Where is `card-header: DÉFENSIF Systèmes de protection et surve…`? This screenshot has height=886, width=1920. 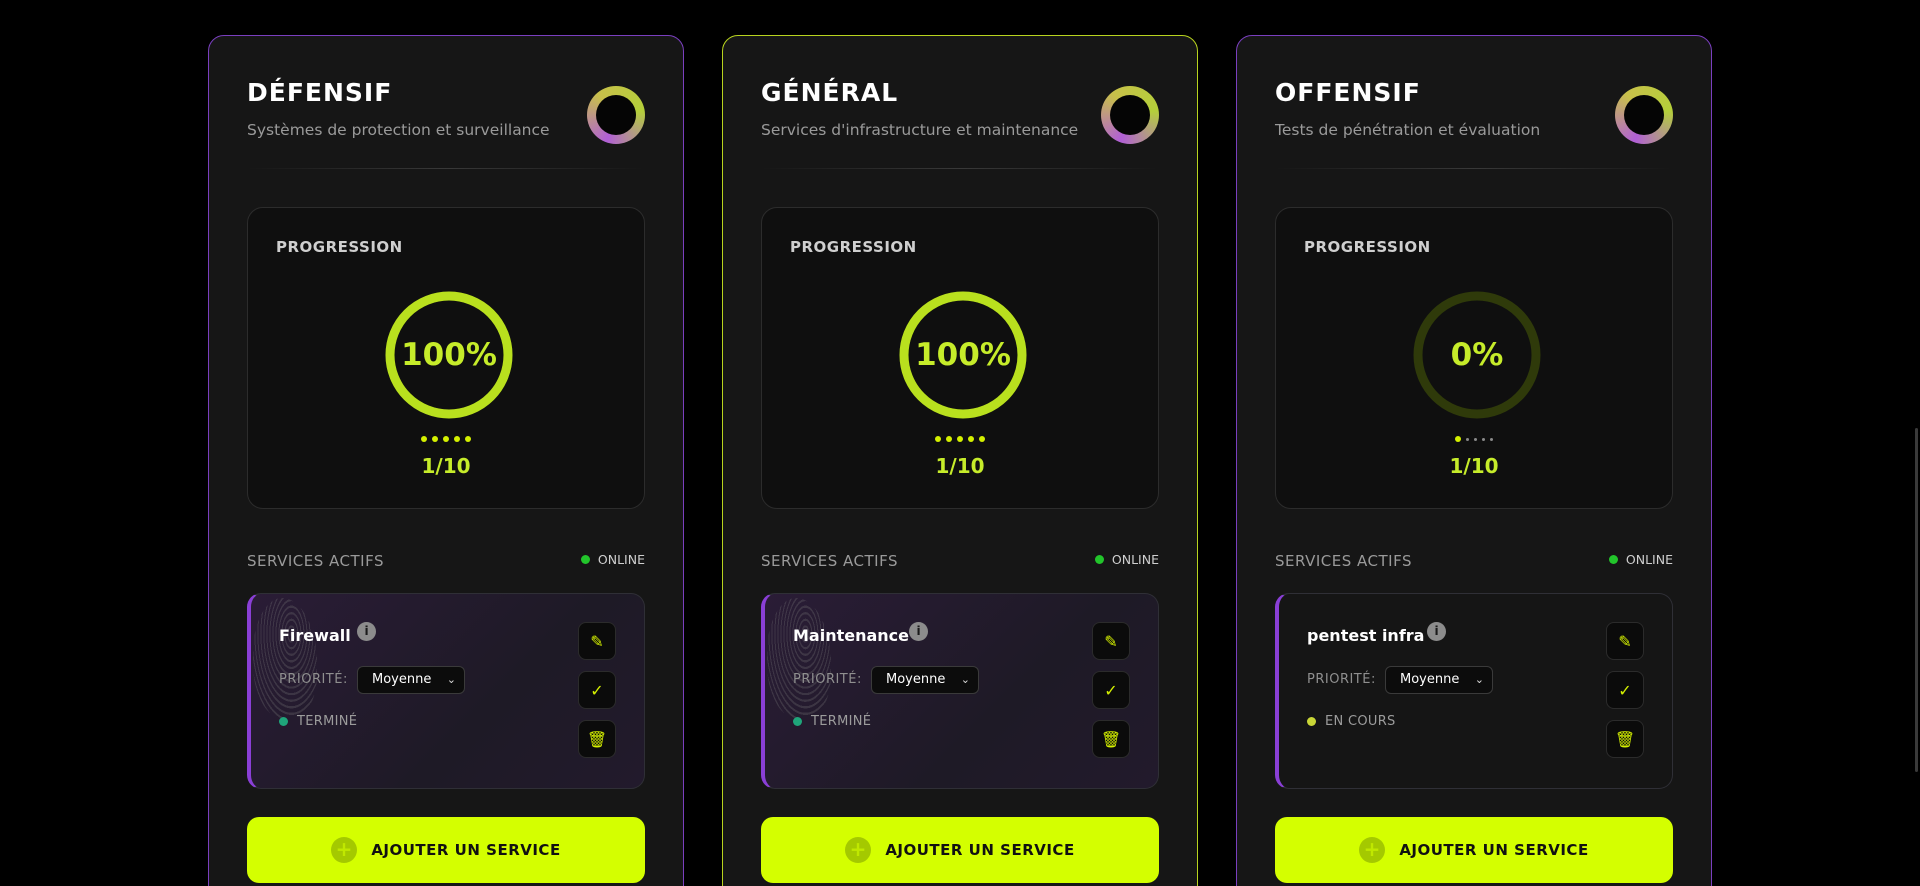 card-header: DÉFENSIF Systèmes de protection et surve… is located at coordinates (446, 120).